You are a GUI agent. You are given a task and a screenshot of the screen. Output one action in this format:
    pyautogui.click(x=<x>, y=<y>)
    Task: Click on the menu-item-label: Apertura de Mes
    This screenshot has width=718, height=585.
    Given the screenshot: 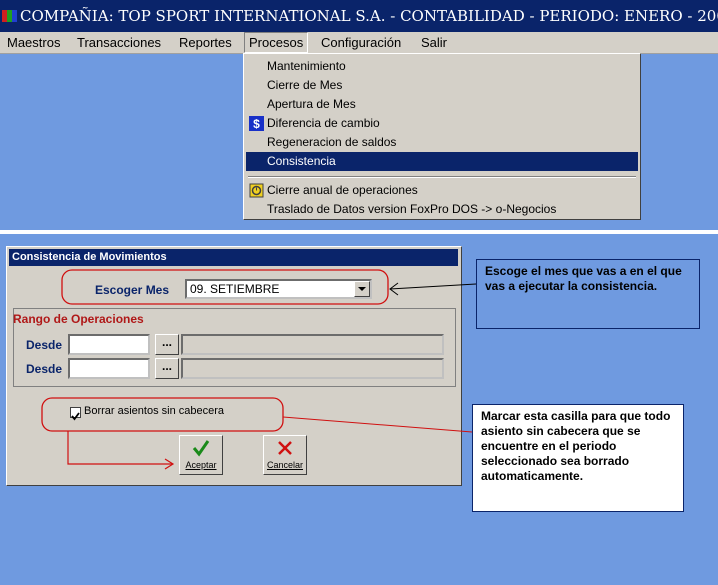 What is the action you would take?
    pyautogui.click(x=311, y=104)
    